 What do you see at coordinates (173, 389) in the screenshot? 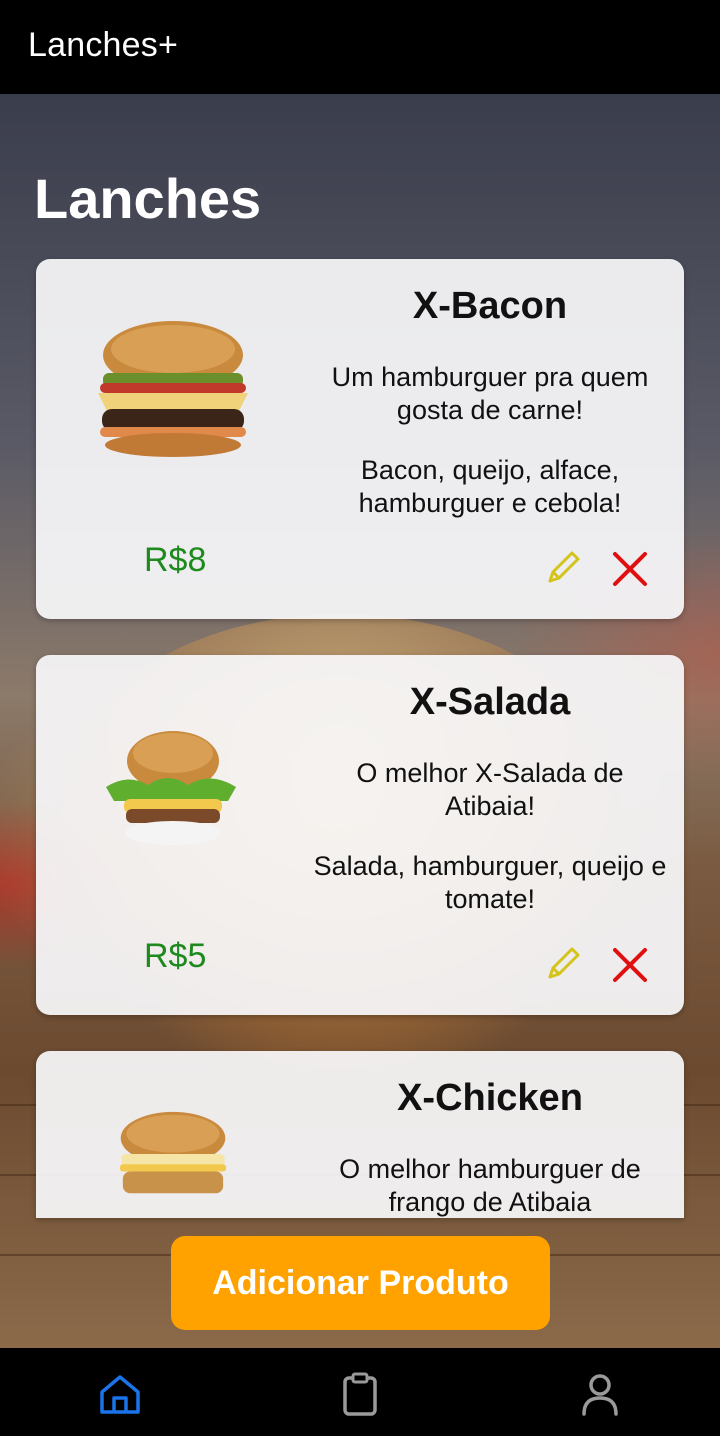
I see `x-bacon-burger-image` at bounding box center [173, 389].